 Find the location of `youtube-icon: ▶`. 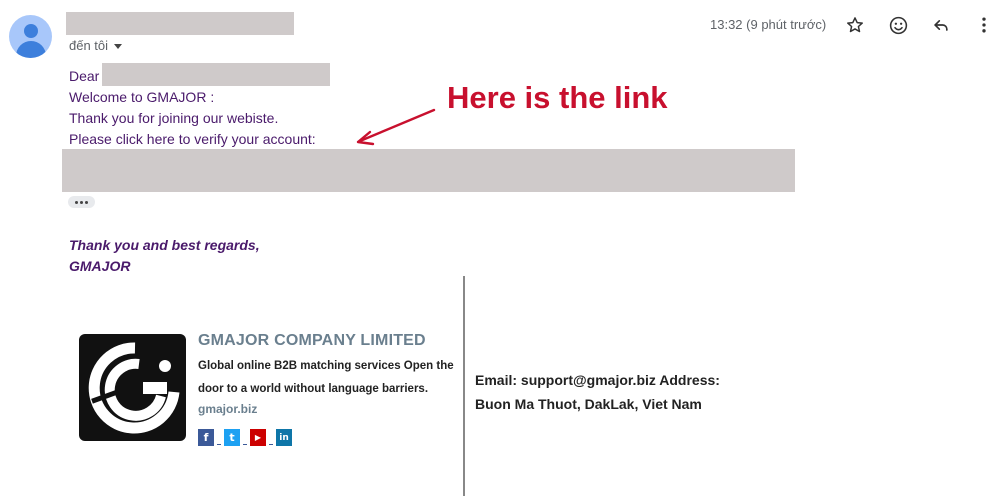

youtube-icon: ▶ is located at coordinates (258, 437).